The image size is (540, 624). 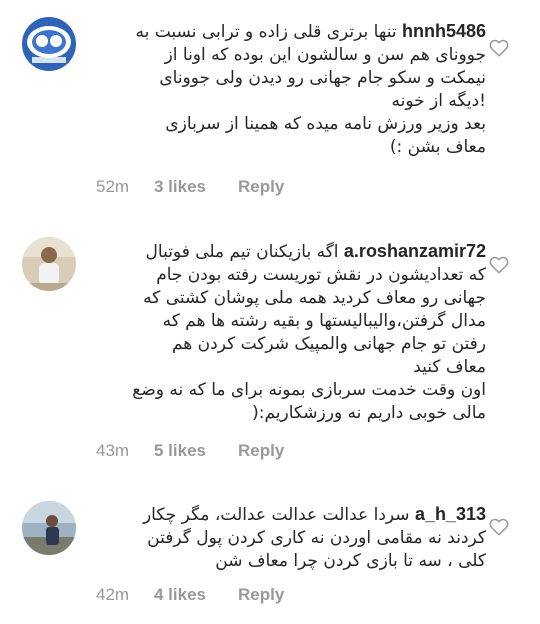 I want to click on comment-username: a.roshanzamir72, so click(x=415, y=251).